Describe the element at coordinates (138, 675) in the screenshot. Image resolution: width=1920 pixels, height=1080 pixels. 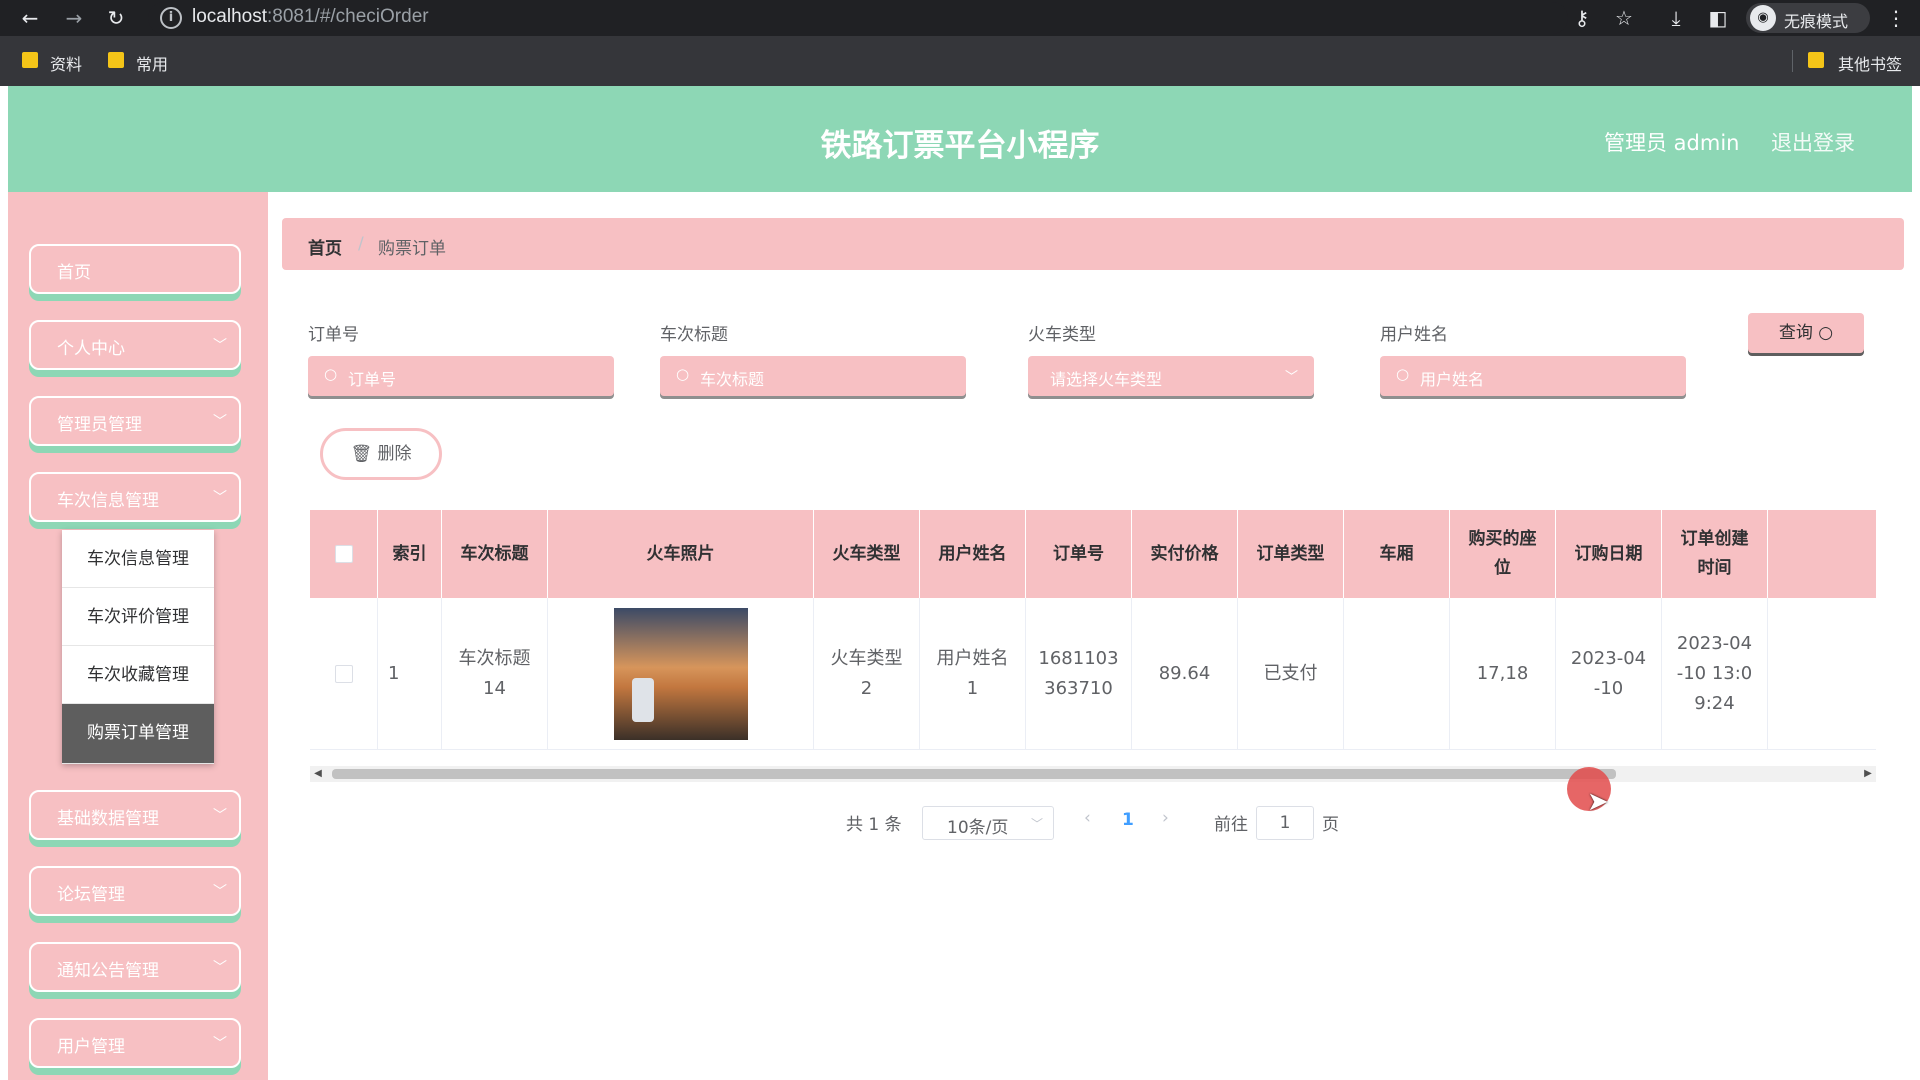
I see `submenu-item-train-favorite: 车次收藏管理` at that location.